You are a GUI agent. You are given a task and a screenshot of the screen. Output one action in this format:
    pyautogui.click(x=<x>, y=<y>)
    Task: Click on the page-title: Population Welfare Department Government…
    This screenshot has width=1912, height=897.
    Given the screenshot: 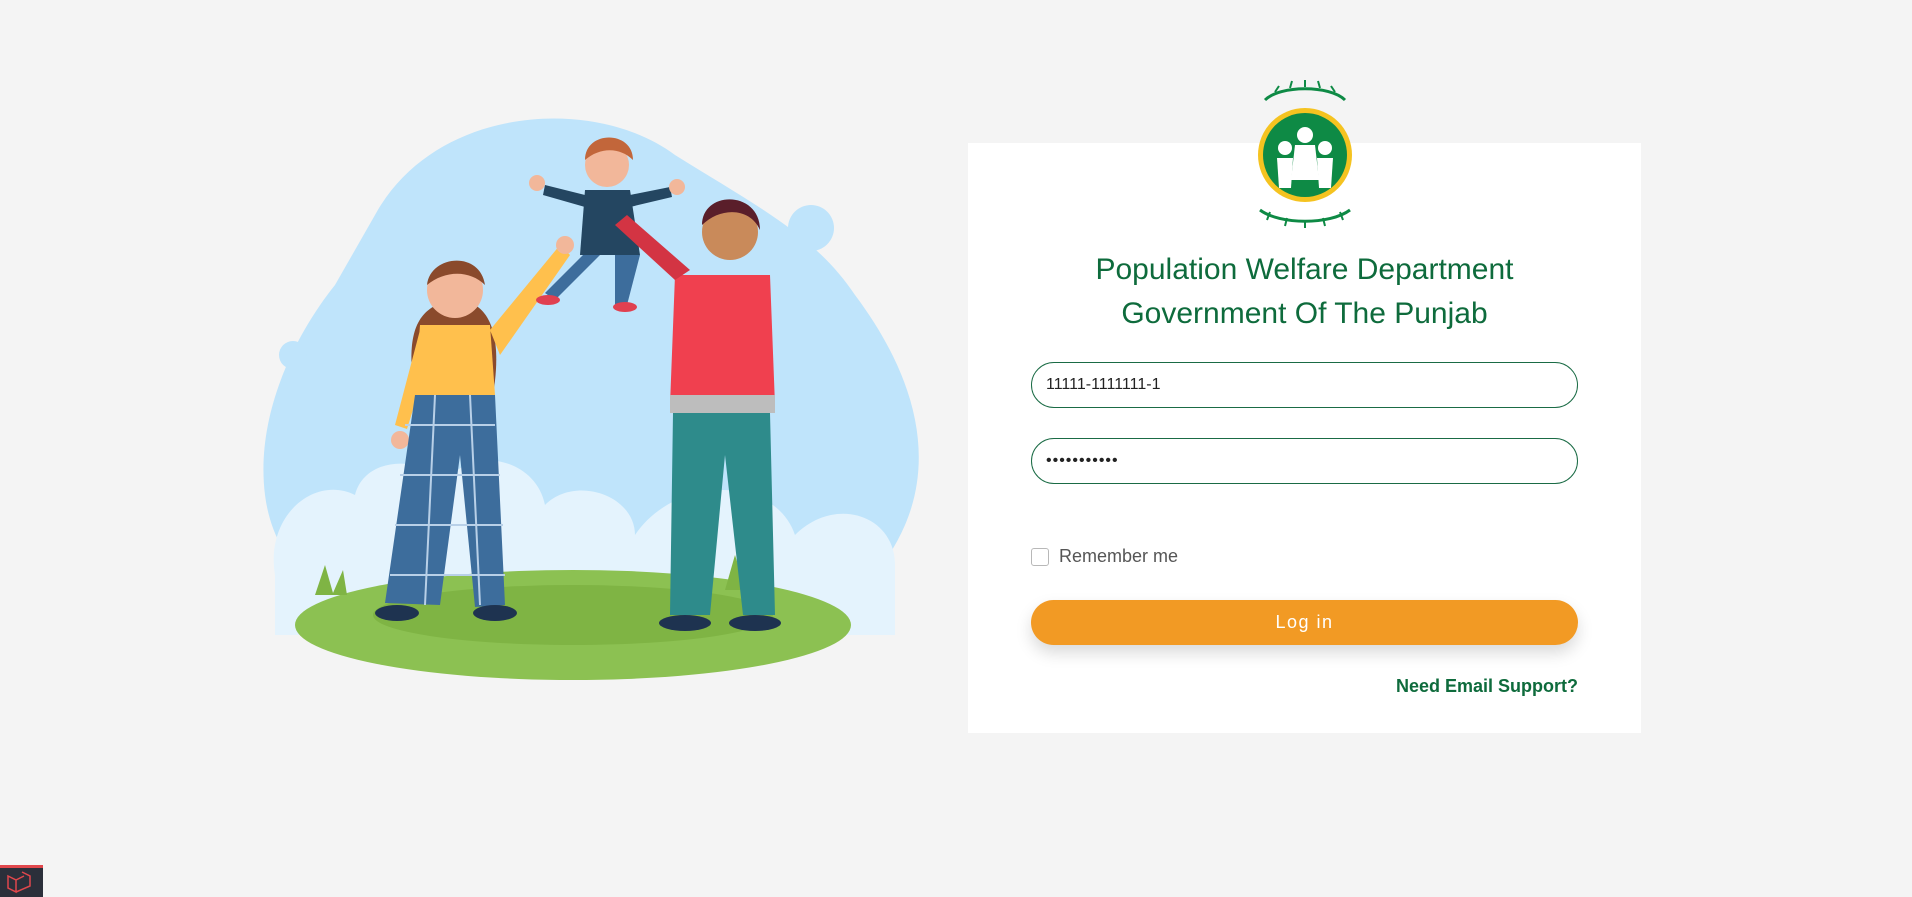 What is the action you would take?
    pyautogui.click(x=1304, y=292)
    